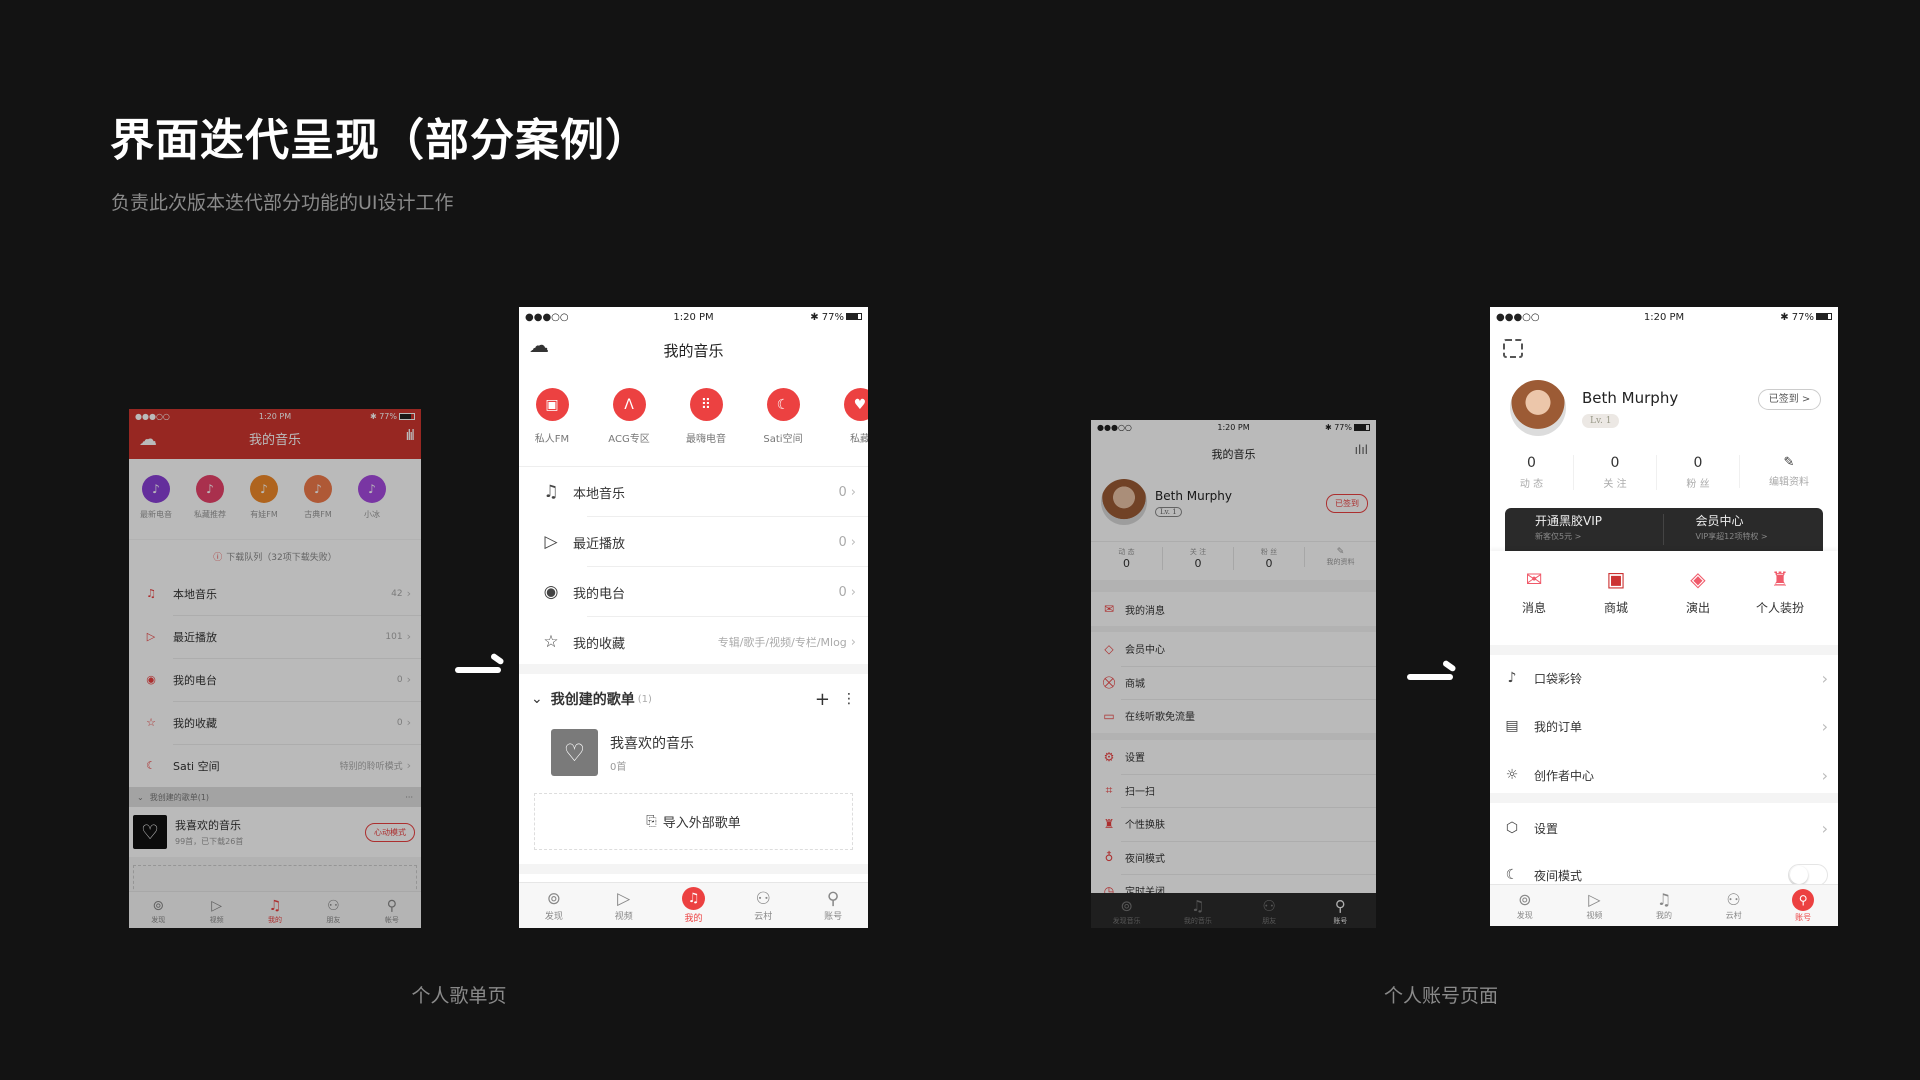 The height and width of the screenshot is (1080, 1920). Describe the element at coordinates (693, 492) in the screenshot. I see `list-item: ♫ 本地音乐 0 ›` at that location.